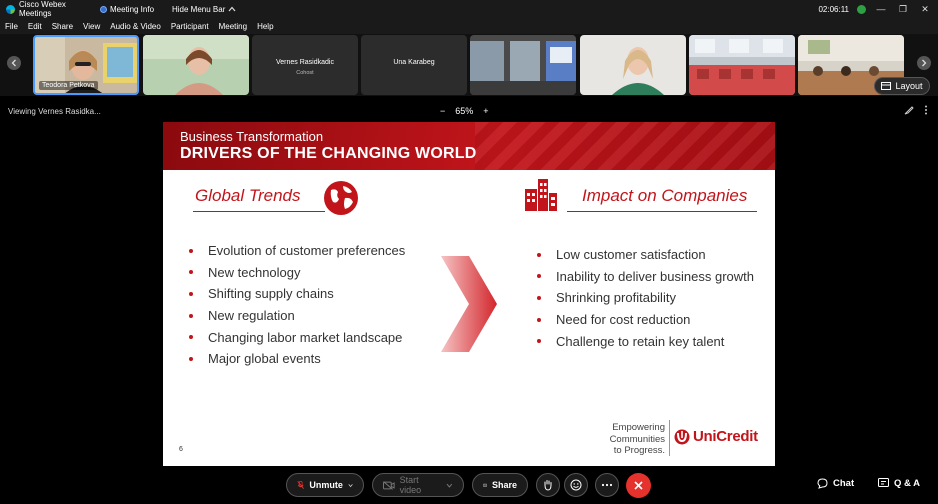  What do you see at coordinates (296, 273) in the screenshot?
I see `list-item: New technology` at bounding box center [296, 273].